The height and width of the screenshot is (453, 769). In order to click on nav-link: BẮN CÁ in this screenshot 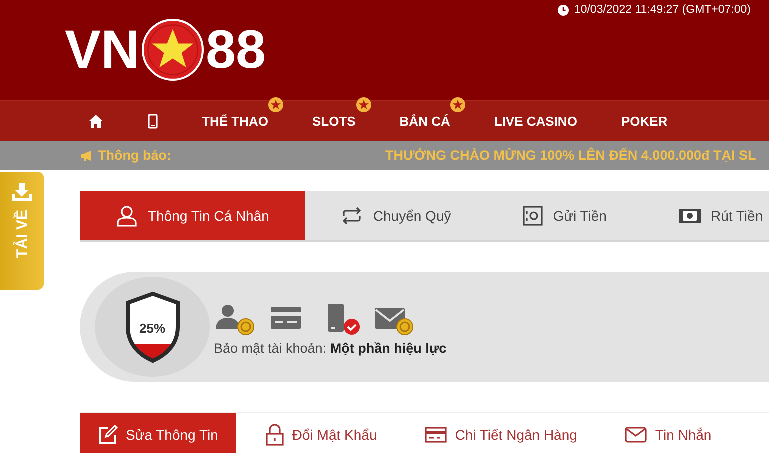, I will do `click(425, 121)`.